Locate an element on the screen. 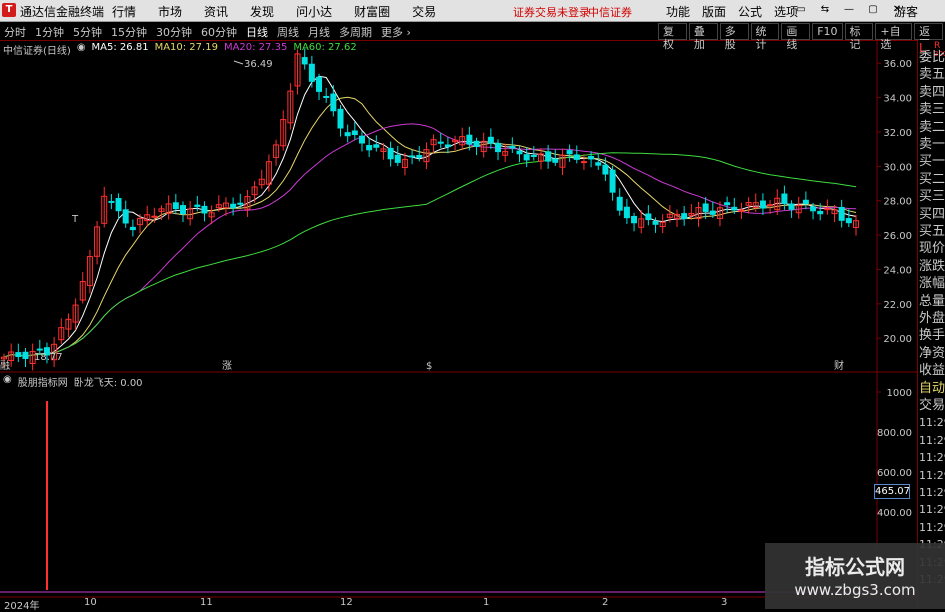  date-dec: 12 is located at coordinates (346, 602).